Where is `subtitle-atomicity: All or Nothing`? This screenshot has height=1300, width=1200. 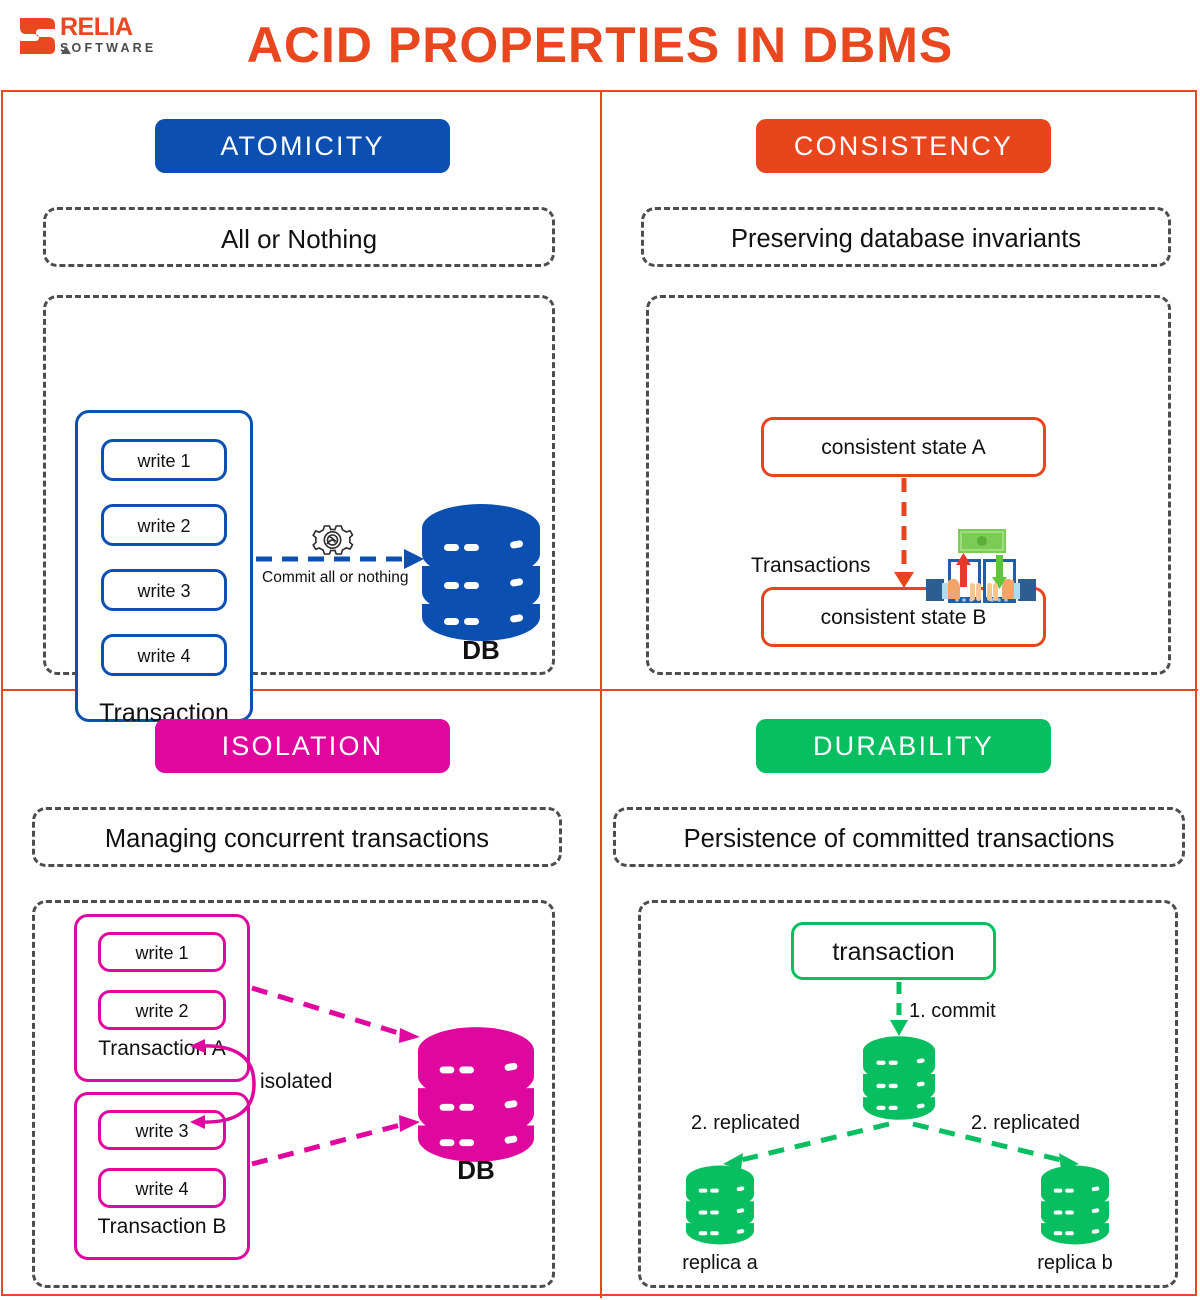 subtitle-atomicity: All or Nothing is located at coordinates (299, 237).